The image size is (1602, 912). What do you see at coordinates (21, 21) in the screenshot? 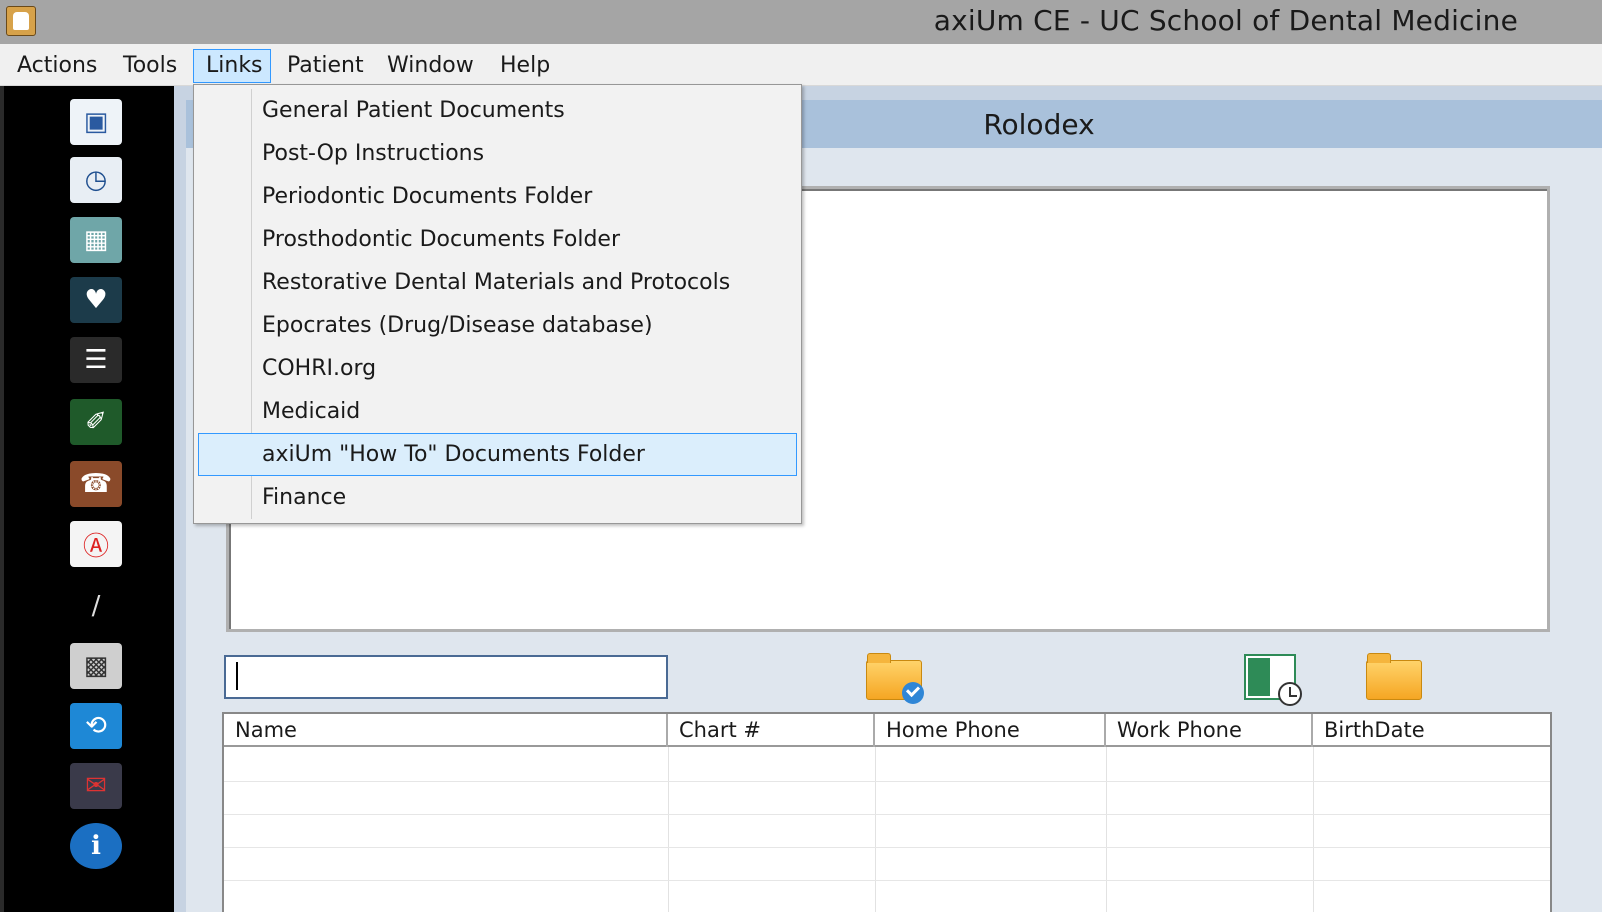
I see `app-logo-icon` at bounding box center [21, 21].